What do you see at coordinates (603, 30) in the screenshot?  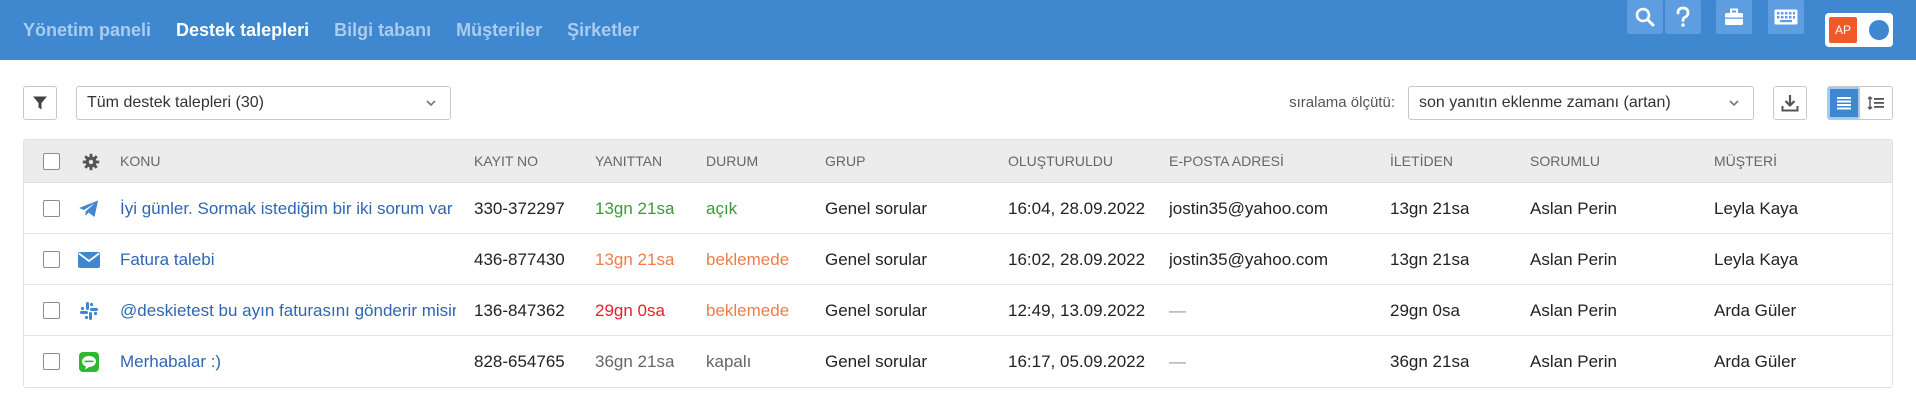 I see `nav-item-companies: Şirketler` at bounding box center [603, 30].